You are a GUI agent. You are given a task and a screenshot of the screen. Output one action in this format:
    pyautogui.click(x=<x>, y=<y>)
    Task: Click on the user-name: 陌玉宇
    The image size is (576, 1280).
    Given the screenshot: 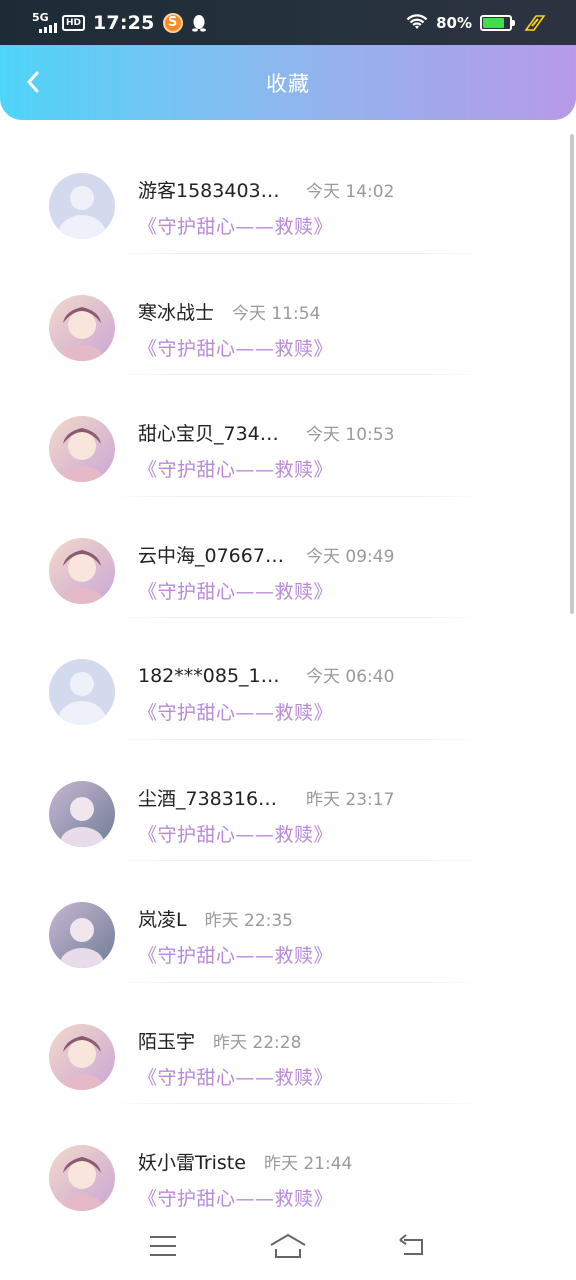 What is the action you would take?
    pyautogui.click(x=166, y=1040)
    